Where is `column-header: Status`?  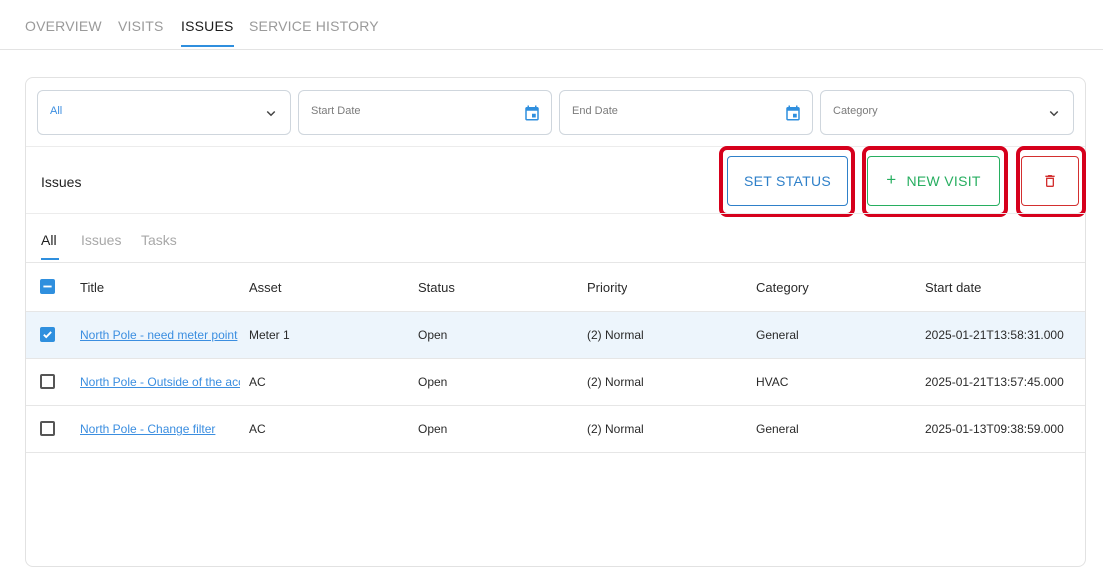
column-header: Status is located at coordinates (436, 287).